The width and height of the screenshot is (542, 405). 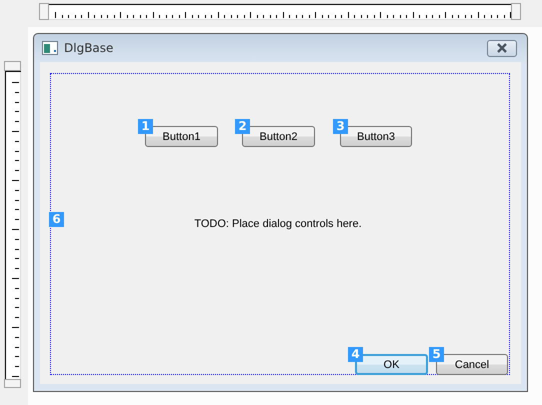 I want to click on tab-order-badge: 6, so click(x=56, y=219).